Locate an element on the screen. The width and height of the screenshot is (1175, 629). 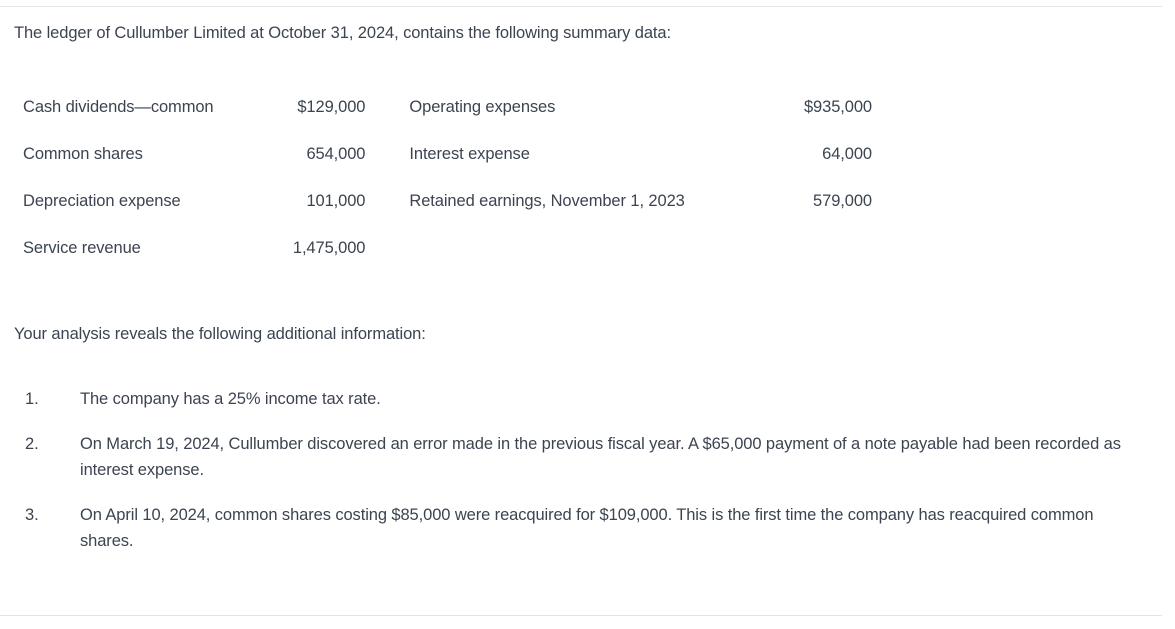
account-amount-right: 64,000 is located at coordinates (847, 154).